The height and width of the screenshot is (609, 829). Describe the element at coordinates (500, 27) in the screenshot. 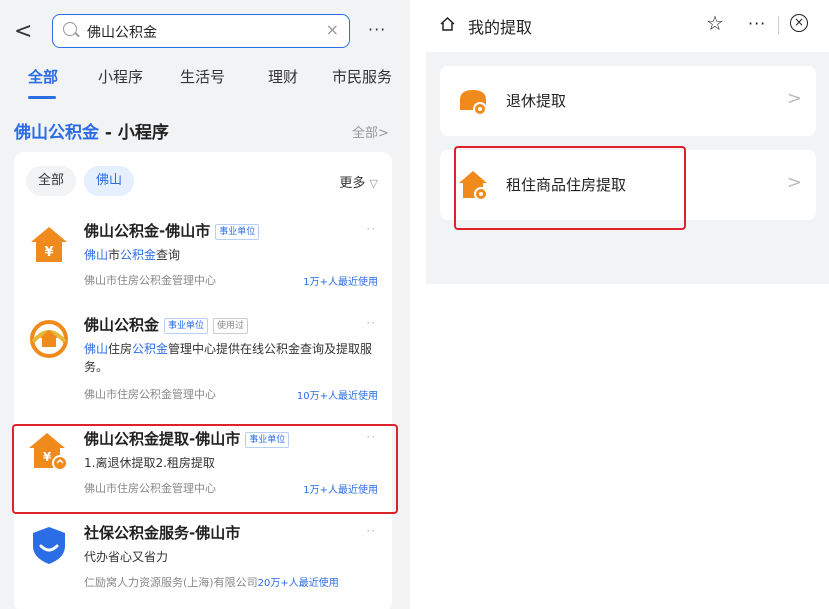

I see `page-title: 我的提取` at that location.